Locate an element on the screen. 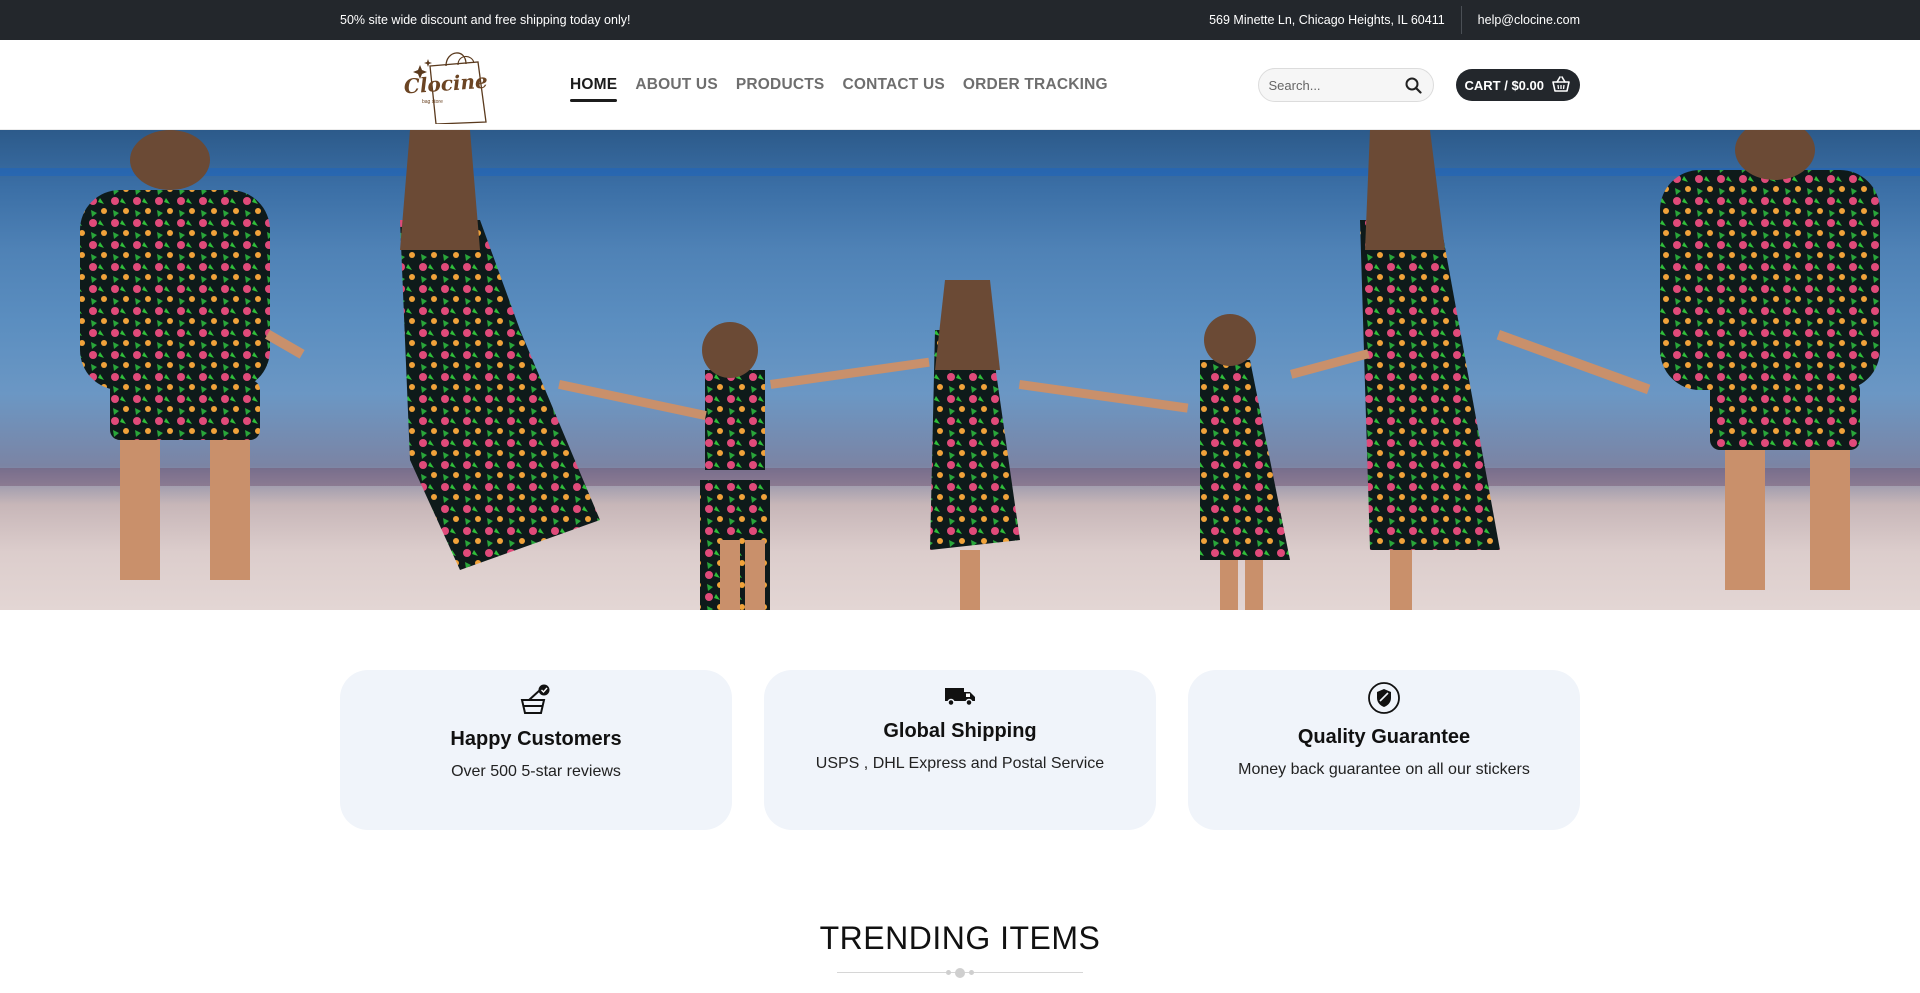 The width and height of the screenshot is (1920, 993). cart-label: CART / $0.00 is located at coordinates (1504, 85).